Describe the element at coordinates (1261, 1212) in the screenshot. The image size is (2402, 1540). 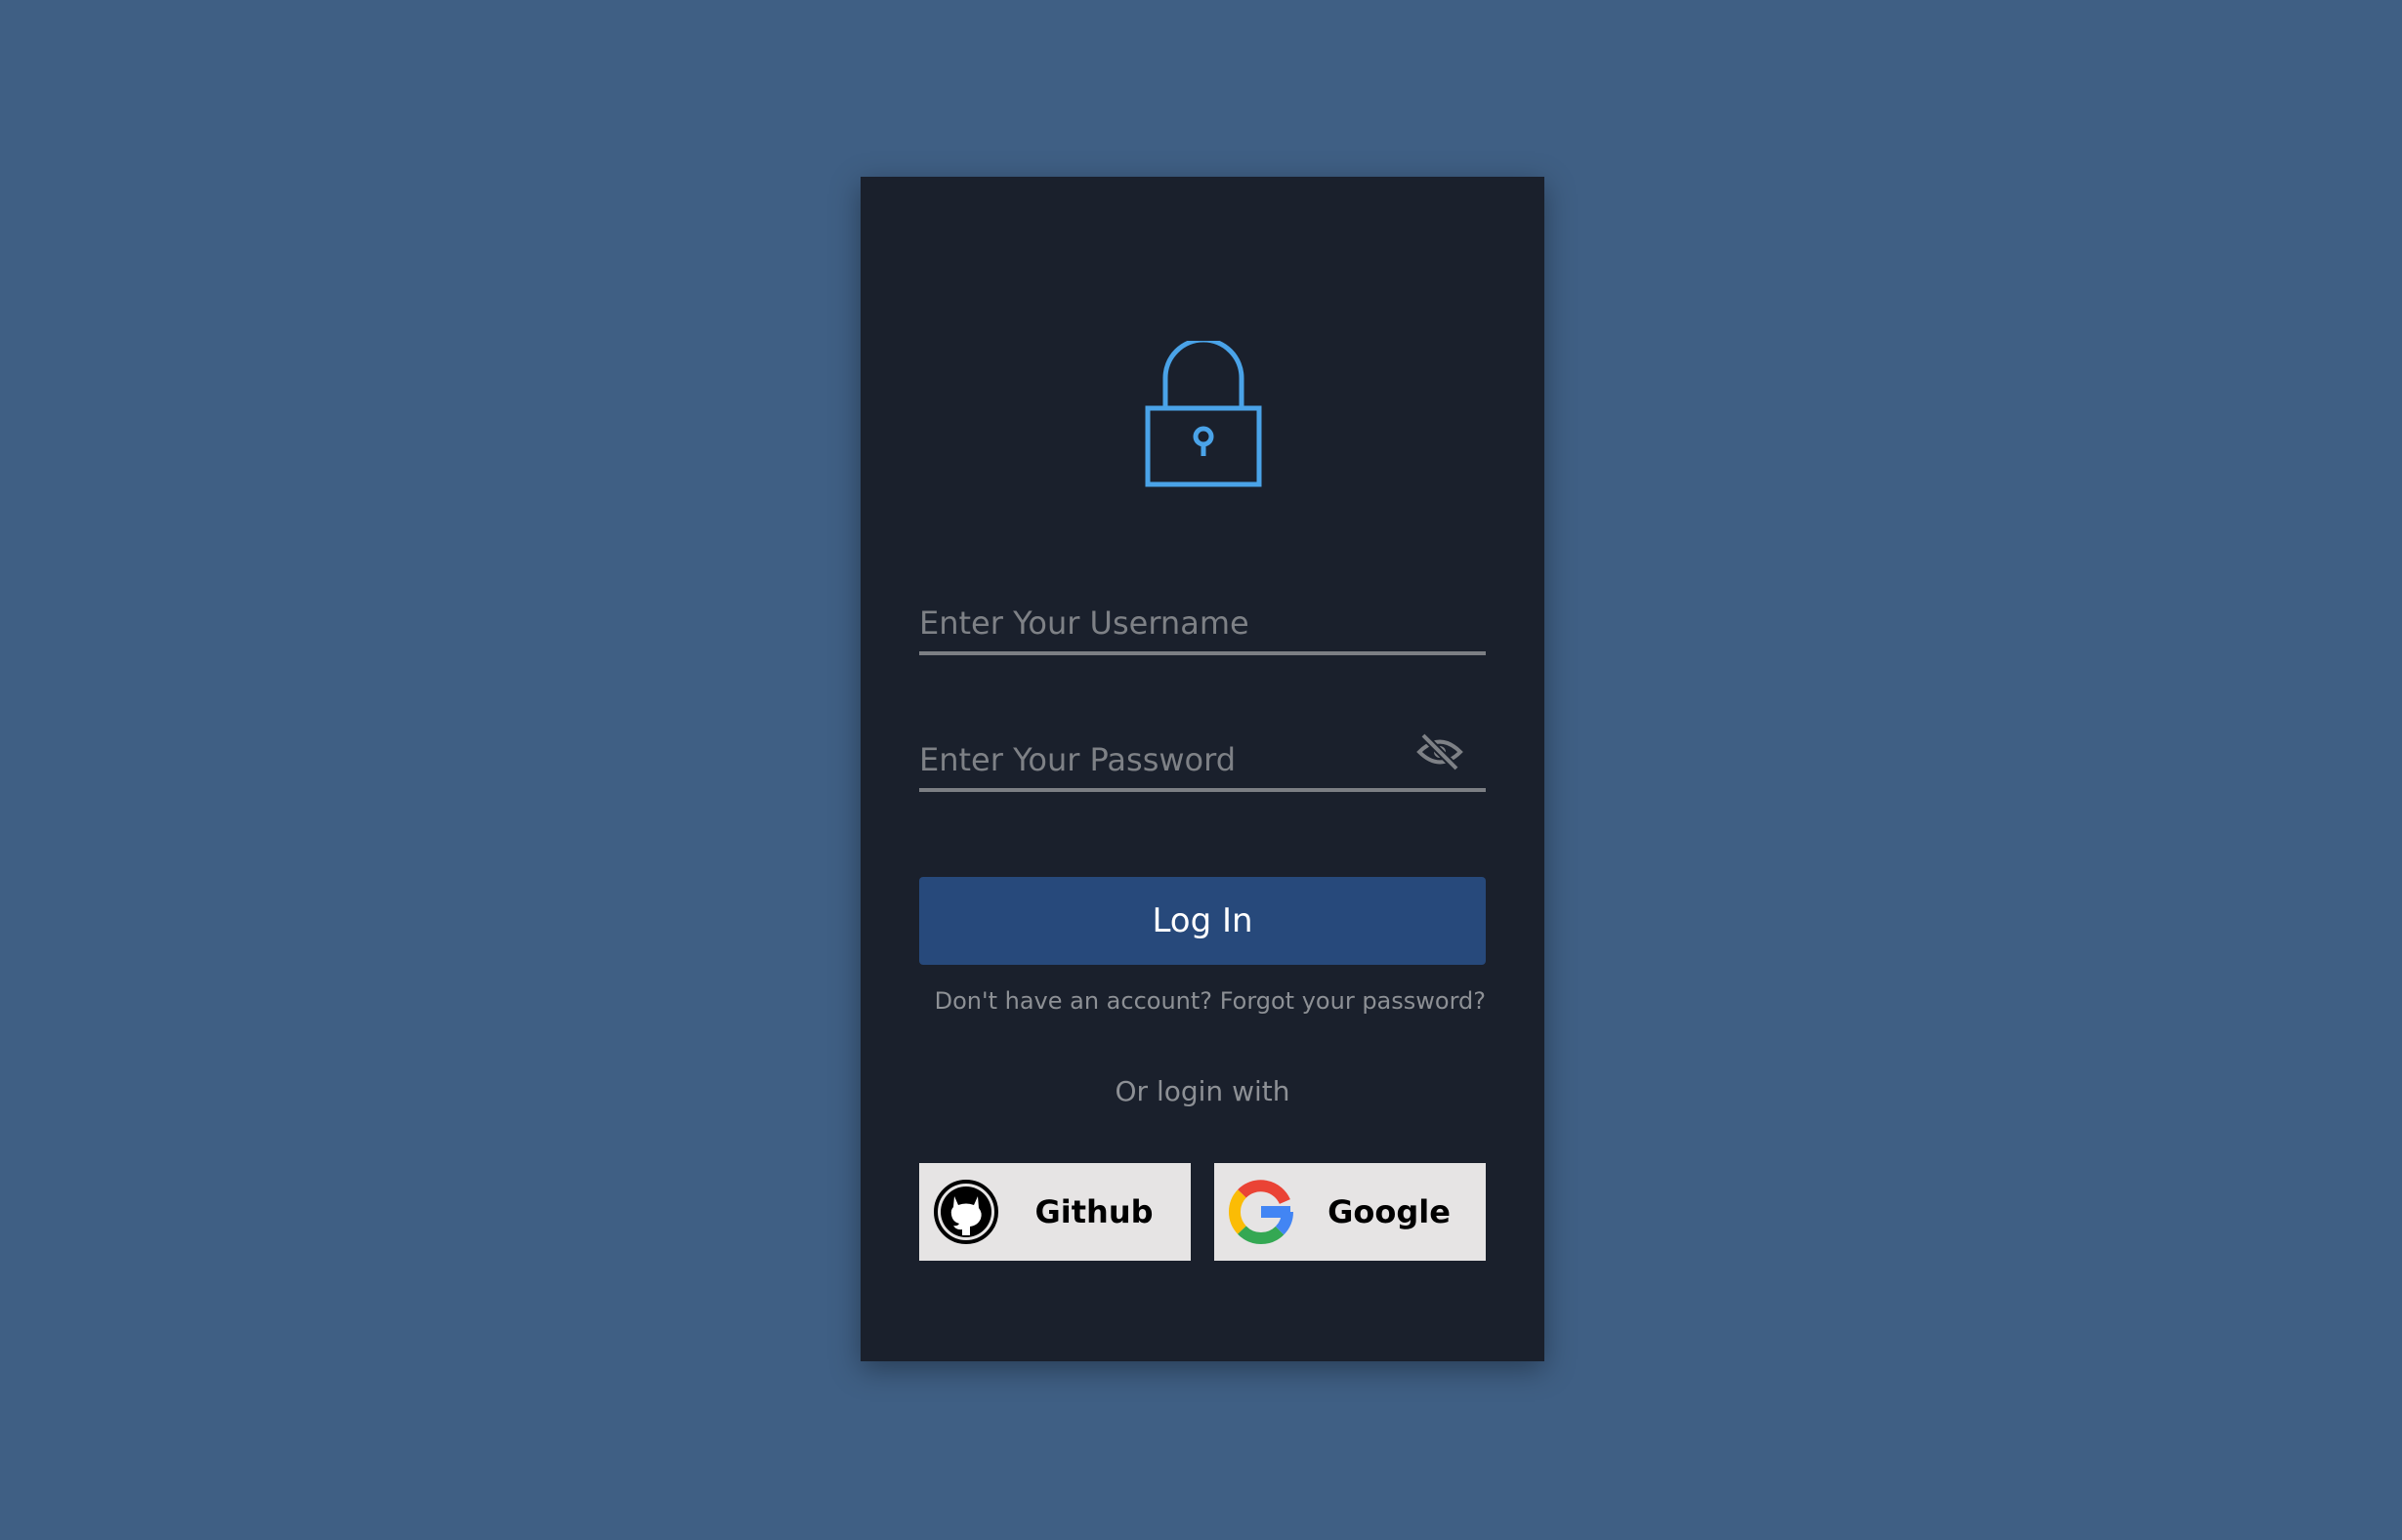
I see `google-icon` at that location.